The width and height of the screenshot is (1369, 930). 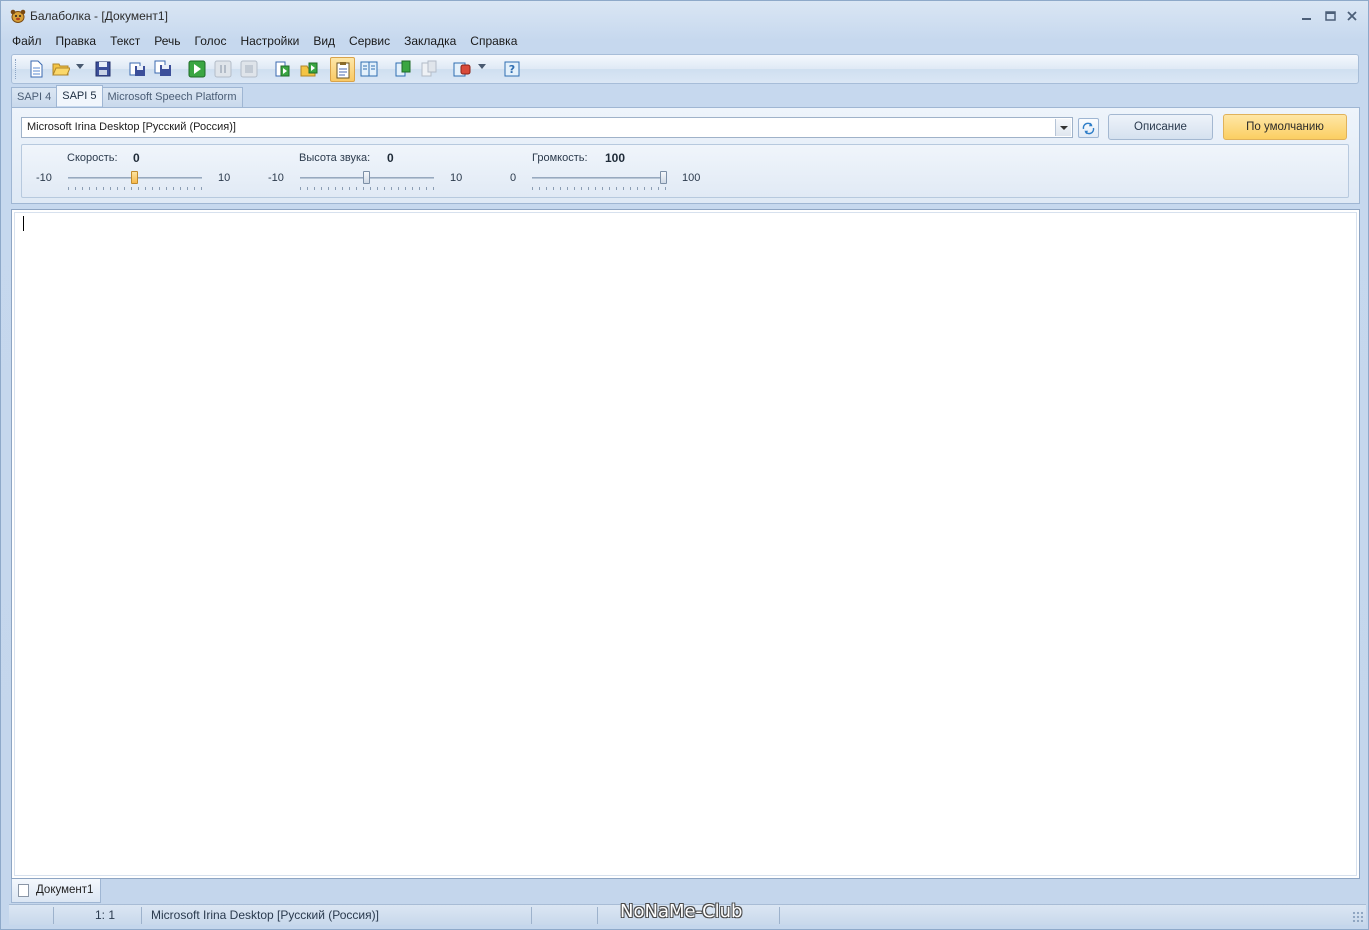 What do you see at coordinates (211, 42) in the screenshot?
I see `menu-voice: Голос` at bounding box center [211, 42].